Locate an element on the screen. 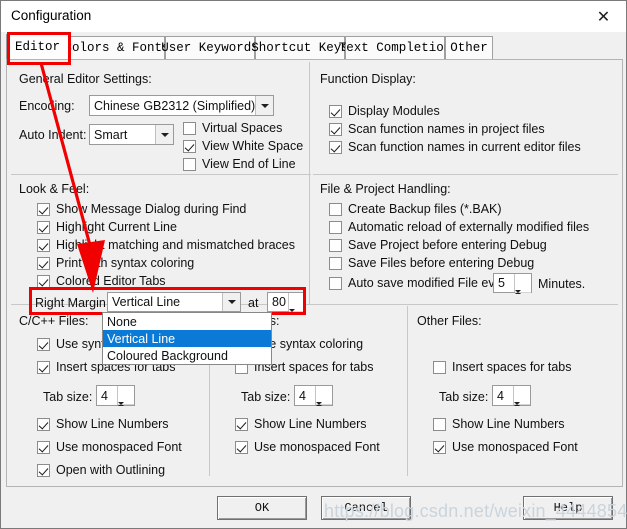  tab-text-completion: Text Completion is located at coordinates (395, 47).